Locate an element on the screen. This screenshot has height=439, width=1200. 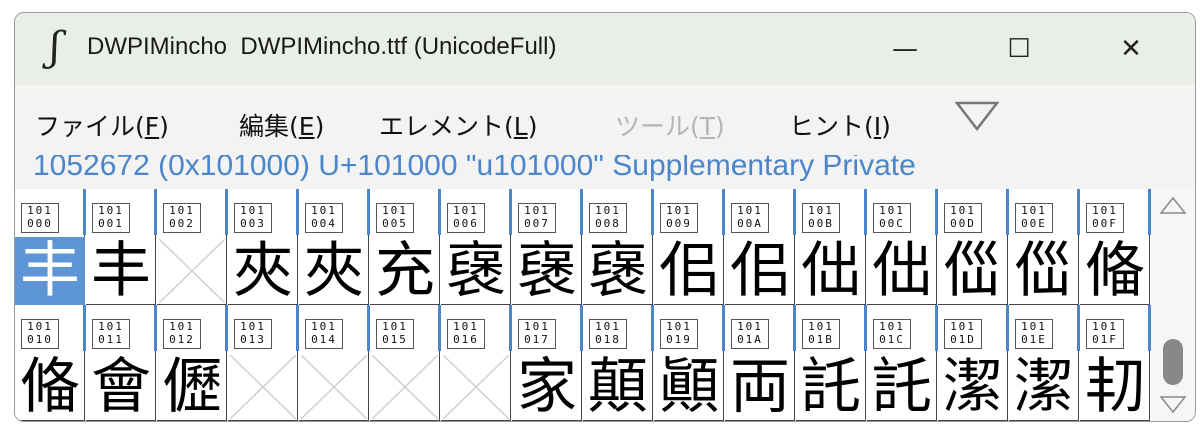
glyph-code-label: 101 000 is located at coordinates (40, 218).